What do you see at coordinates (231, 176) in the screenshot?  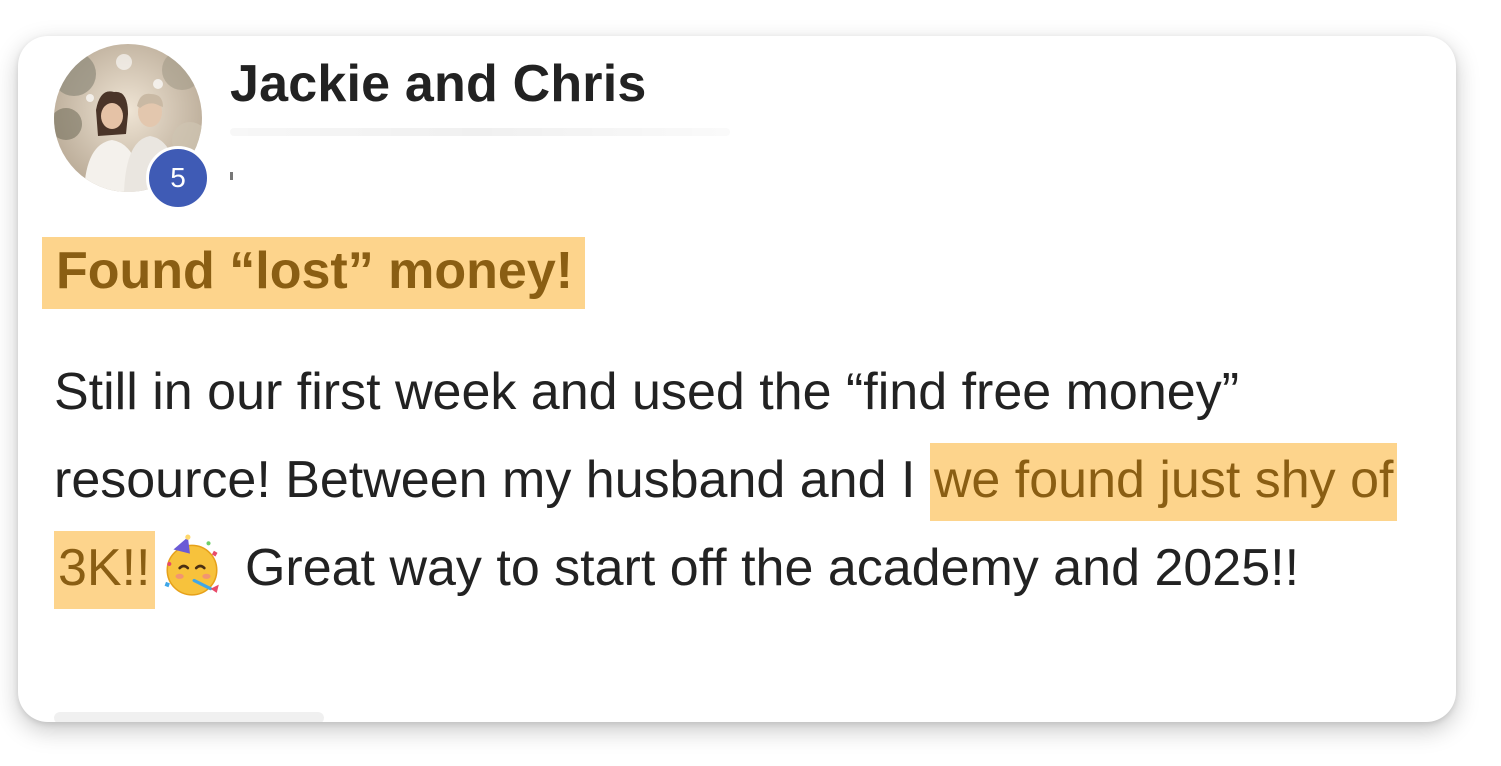 I see `meta-separator-dot` at bounding box center [231, 176].